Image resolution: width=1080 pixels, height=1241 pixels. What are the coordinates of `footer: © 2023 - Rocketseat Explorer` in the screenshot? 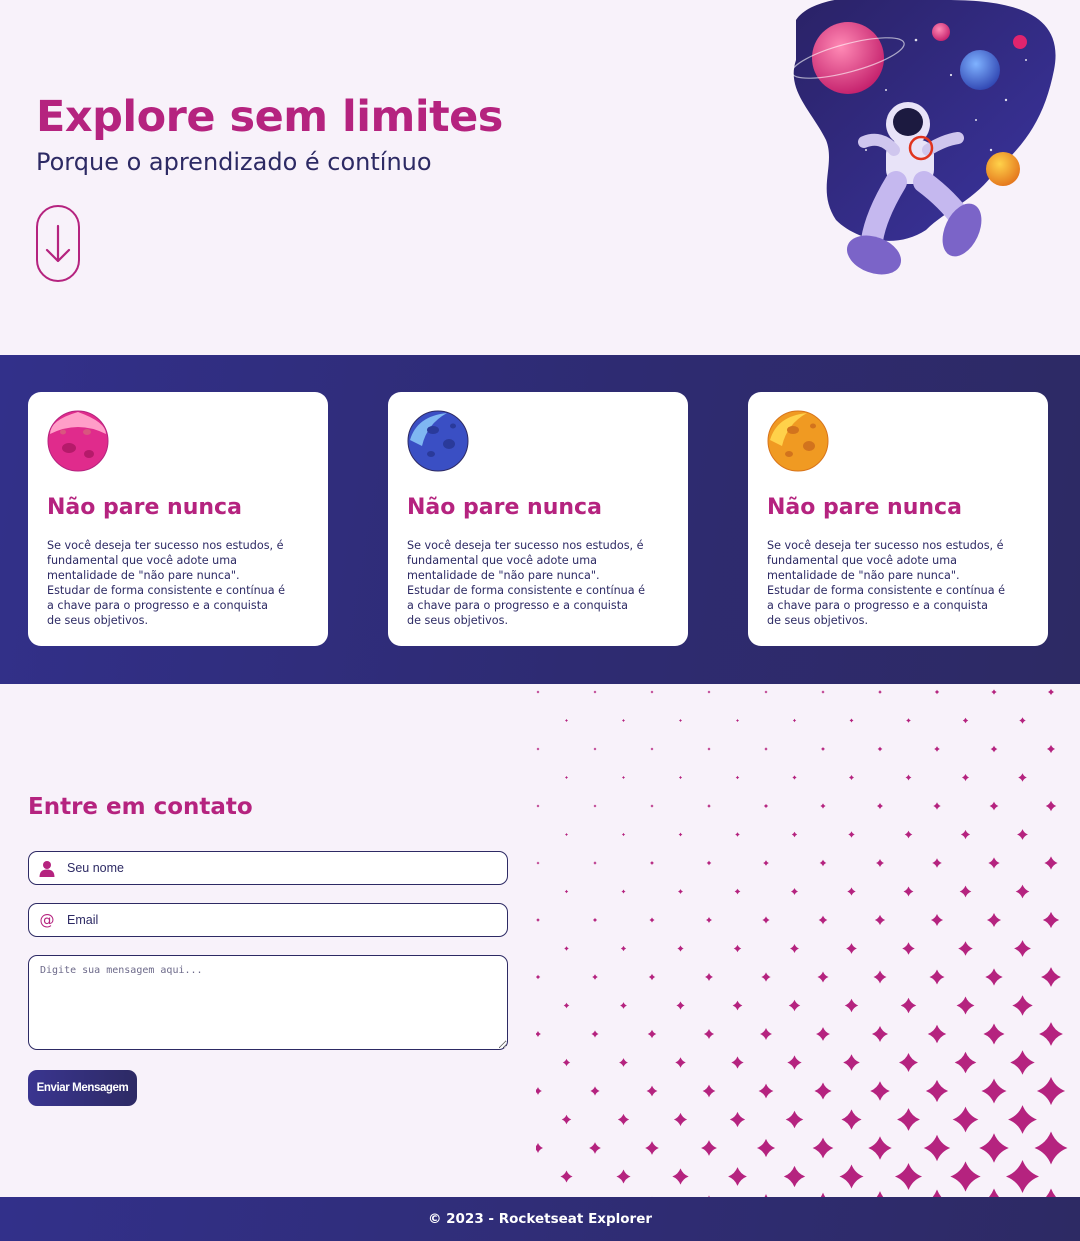 It's located at (540, 1219).